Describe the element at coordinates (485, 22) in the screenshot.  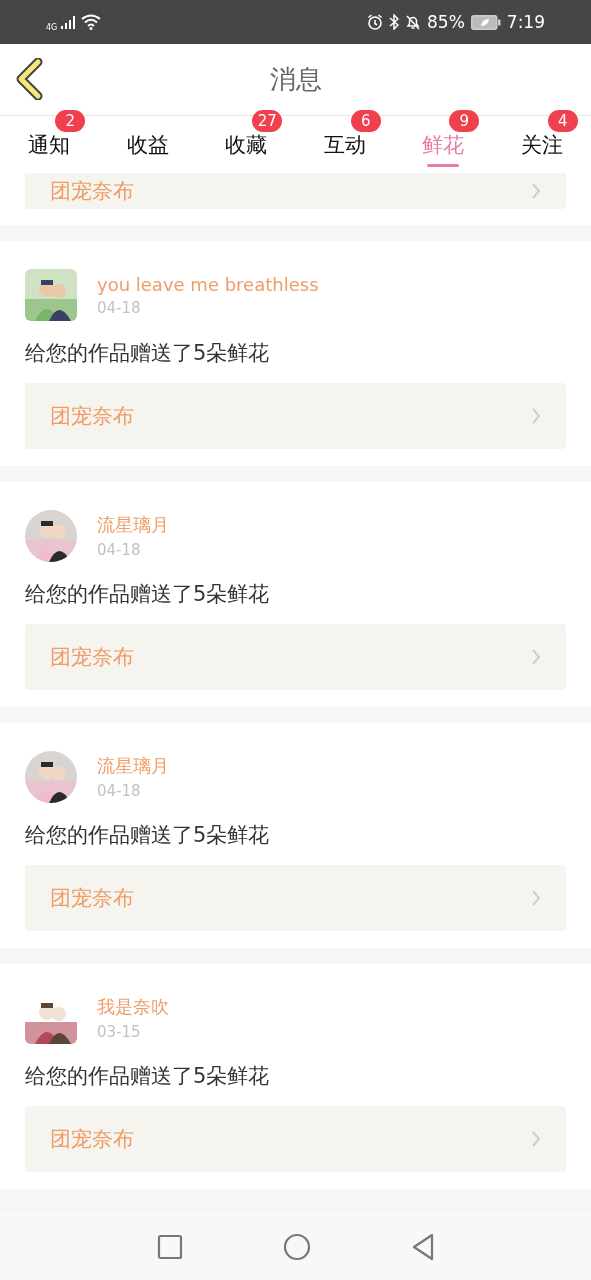
I see `battery-icon` at that location.